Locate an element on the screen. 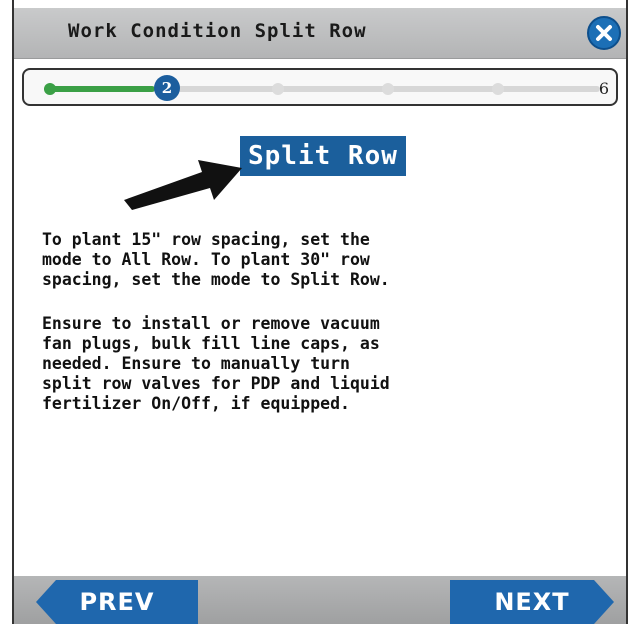 The image size is (638, 624). total-steps-label: 6 is located at coordinates (604, 88).